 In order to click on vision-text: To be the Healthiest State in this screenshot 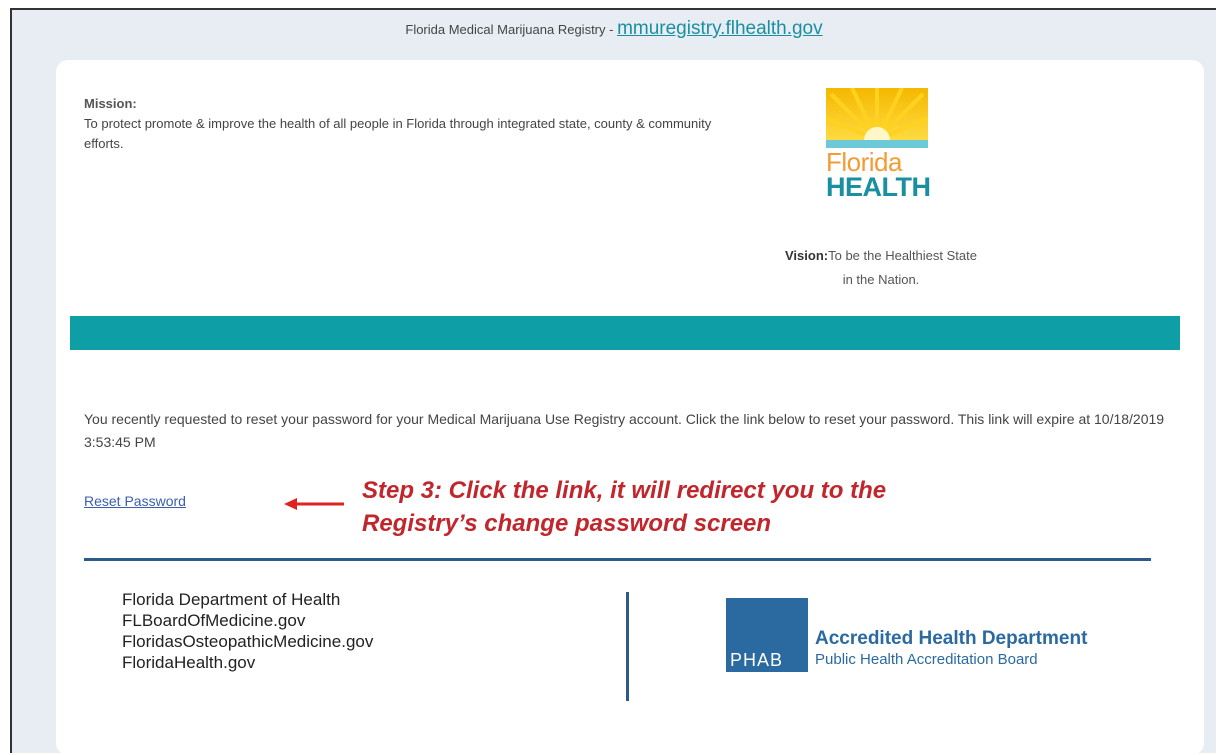, I will do `click(902, 255)`.